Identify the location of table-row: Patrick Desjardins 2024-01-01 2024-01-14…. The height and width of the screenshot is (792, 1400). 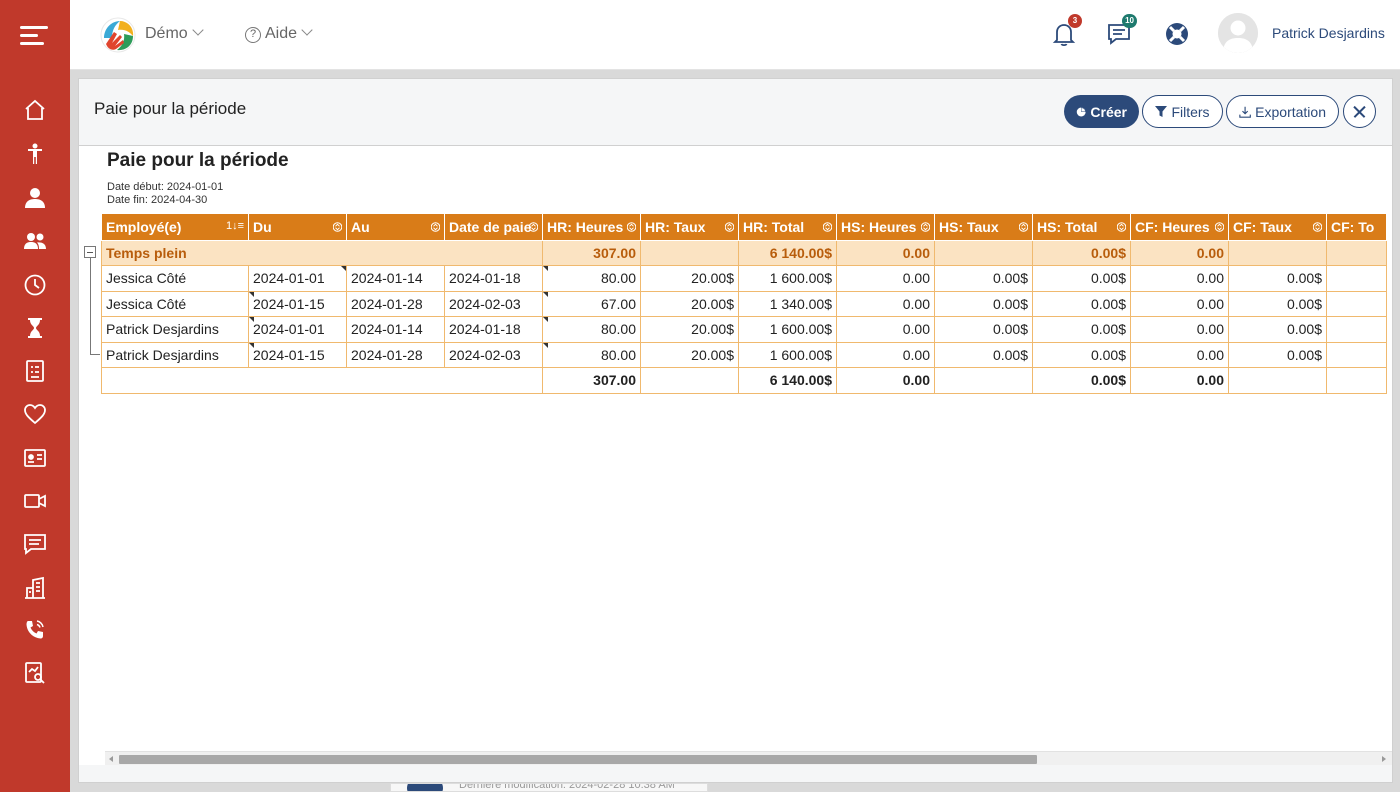
(744, 329).